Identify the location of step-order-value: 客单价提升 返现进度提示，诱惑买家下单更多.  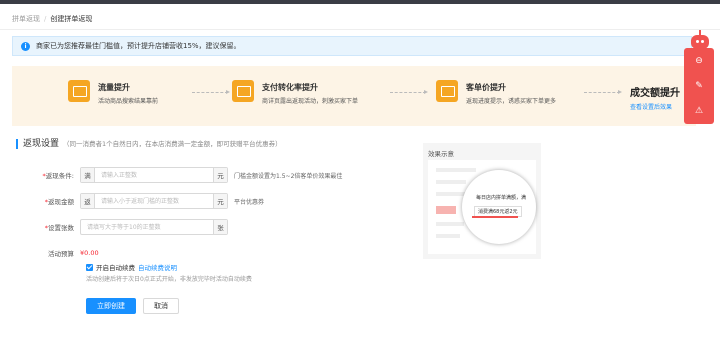
(496, 92).